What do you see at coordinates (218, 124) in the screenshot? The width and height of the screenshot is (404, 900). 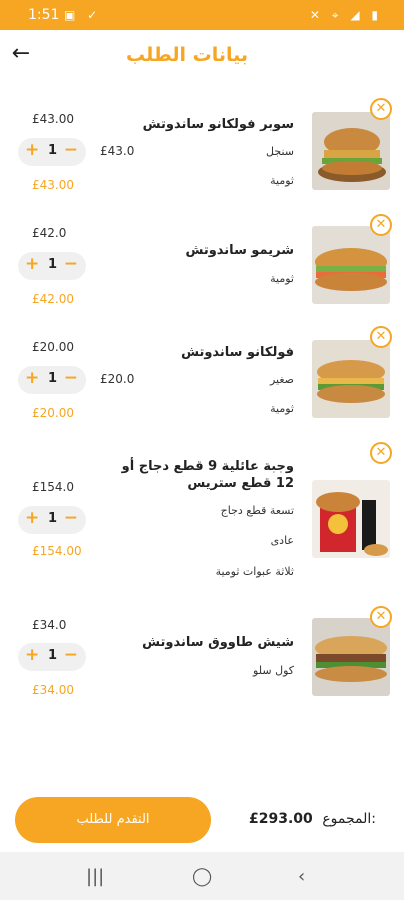 I see `item-name: سوبر فولكانو ساندوتش` at bounding box center [218, 124].